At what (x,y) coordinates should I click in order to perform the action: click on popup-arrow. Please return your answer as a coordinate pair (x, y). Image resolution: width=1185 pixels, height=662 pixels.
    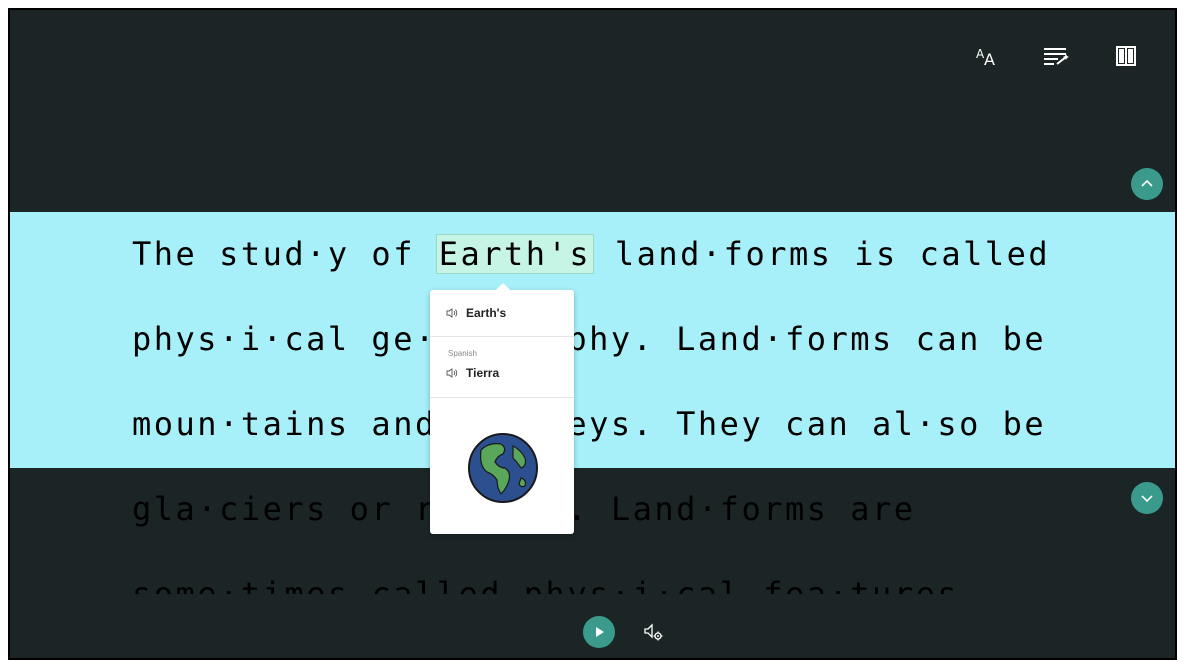
    Looking at the image, I should click on (503, 286).